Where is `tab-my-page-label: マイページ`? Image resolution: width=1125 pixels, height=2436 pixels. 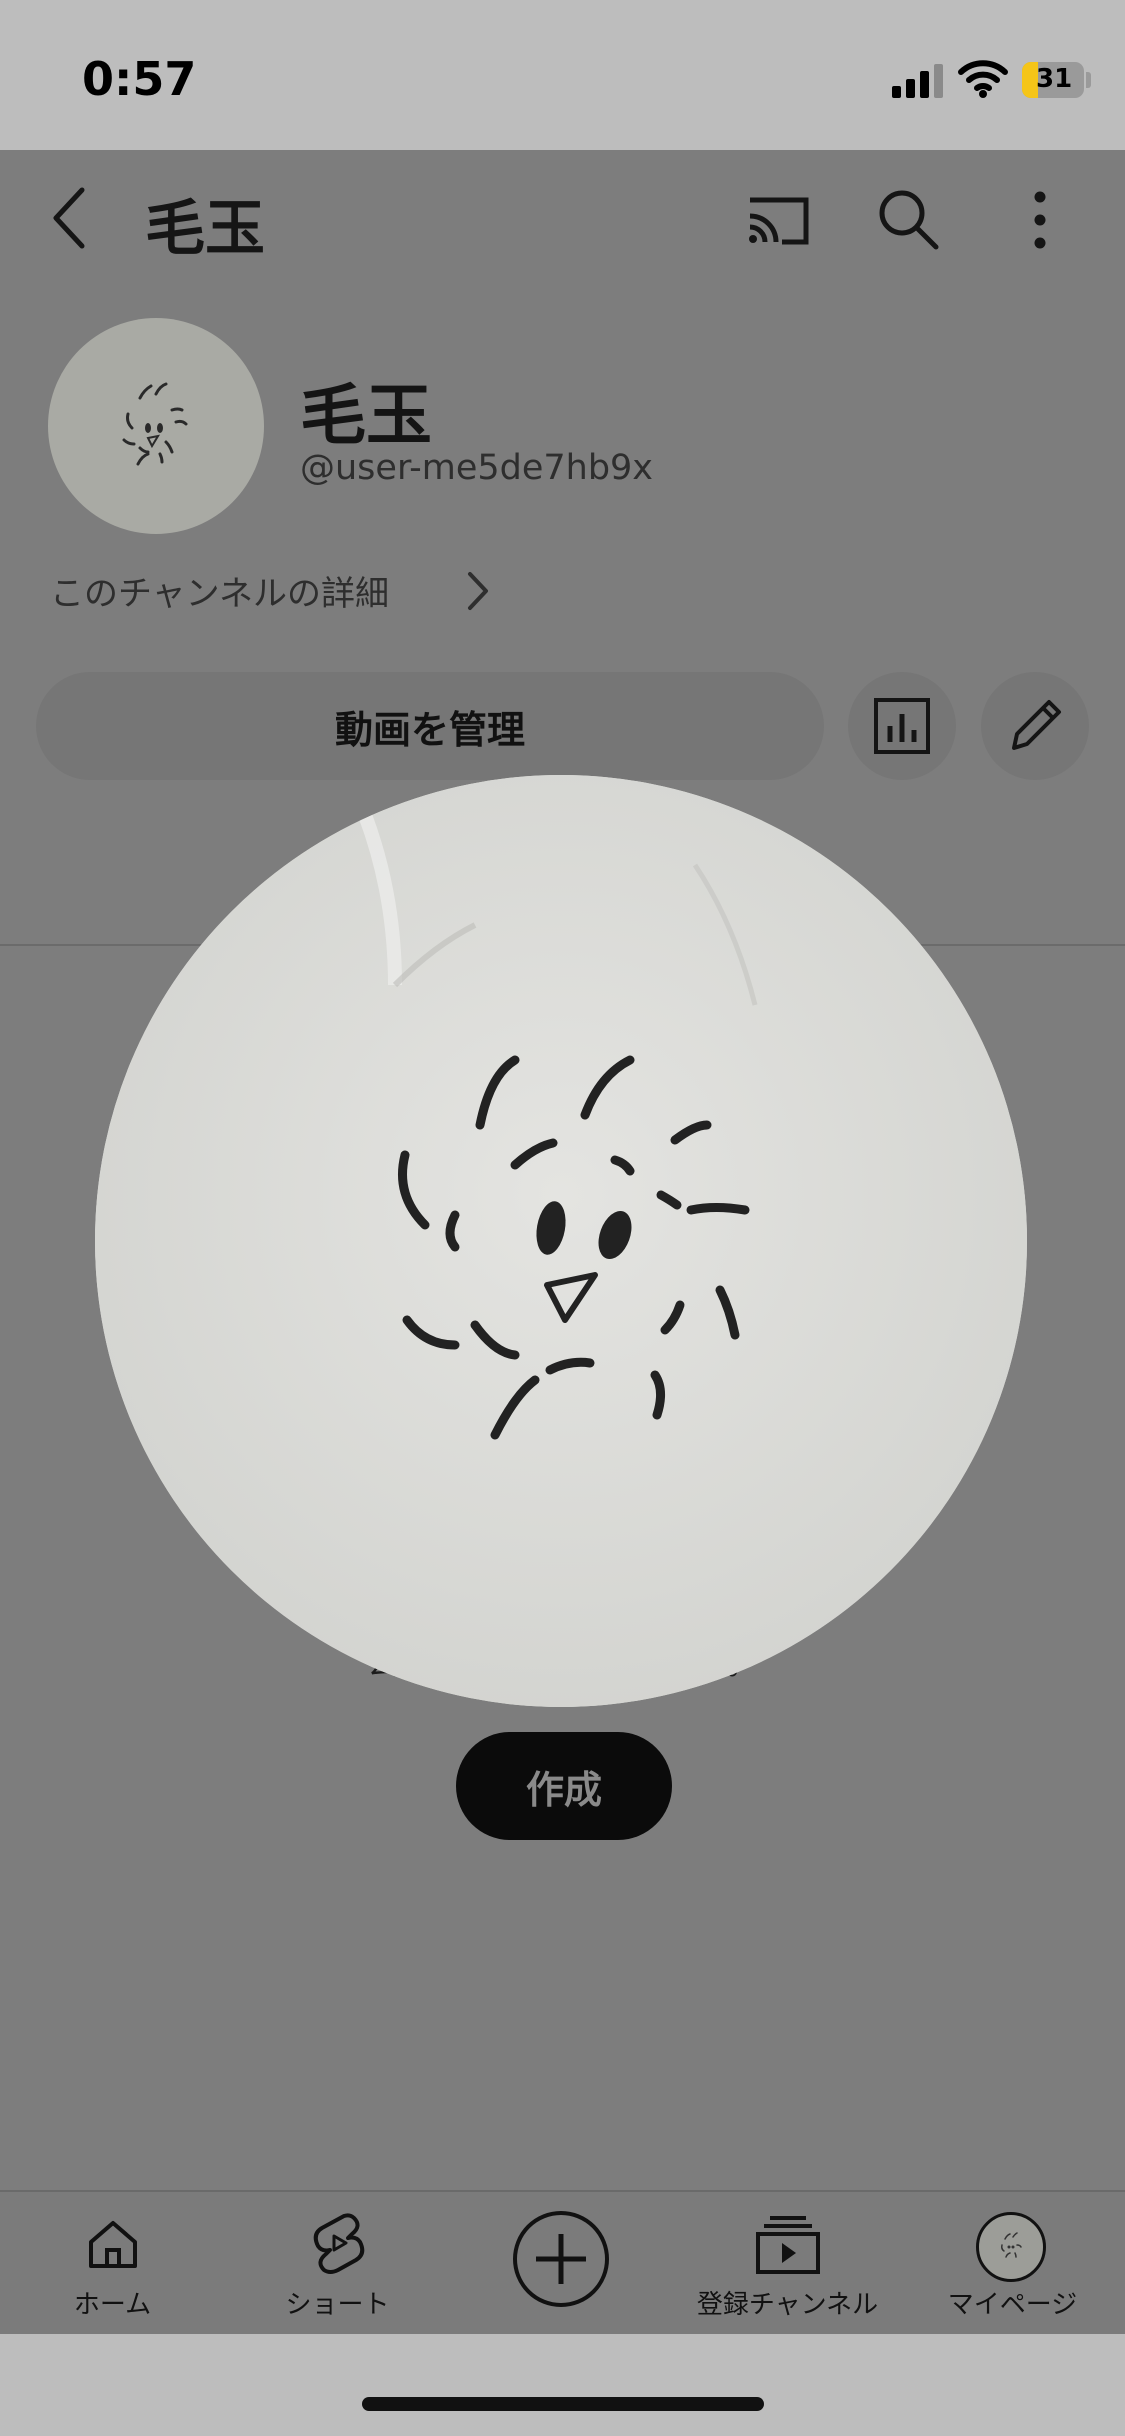
tab-my-page-label: マイページ is located at coordinates (1012, 2305).